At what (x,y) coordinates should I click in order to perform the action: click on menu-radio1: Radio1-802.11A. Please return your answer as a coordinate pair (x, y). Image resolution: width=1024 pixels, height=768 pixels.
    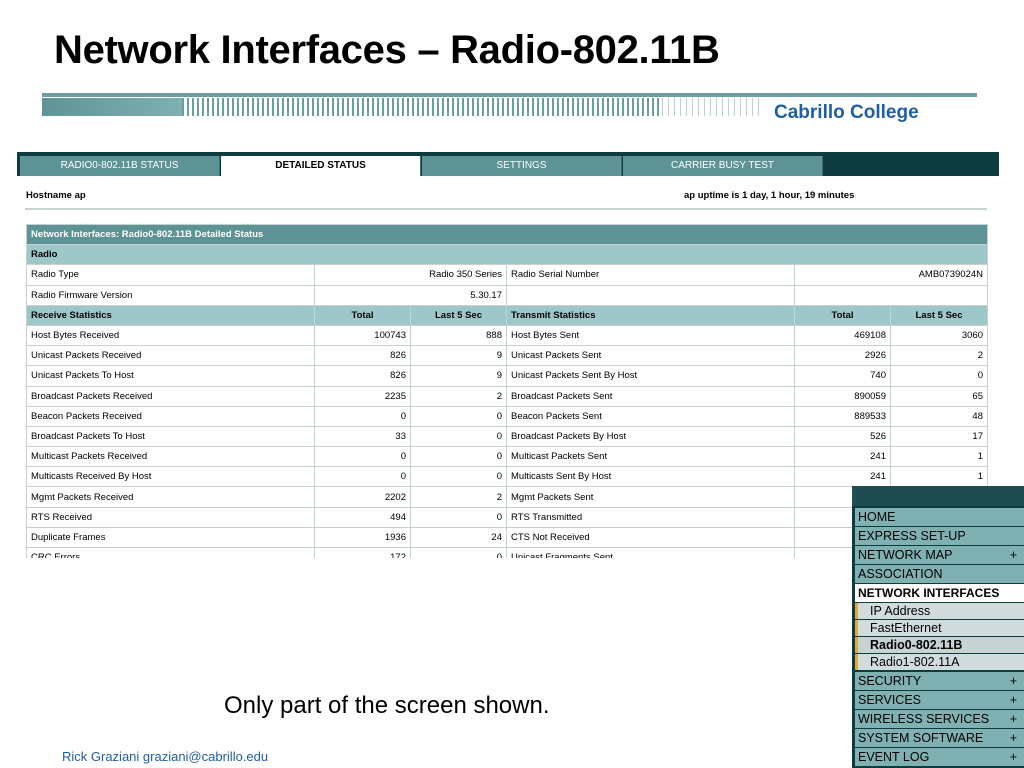
    Looking at the image, I should click on (939, 662).